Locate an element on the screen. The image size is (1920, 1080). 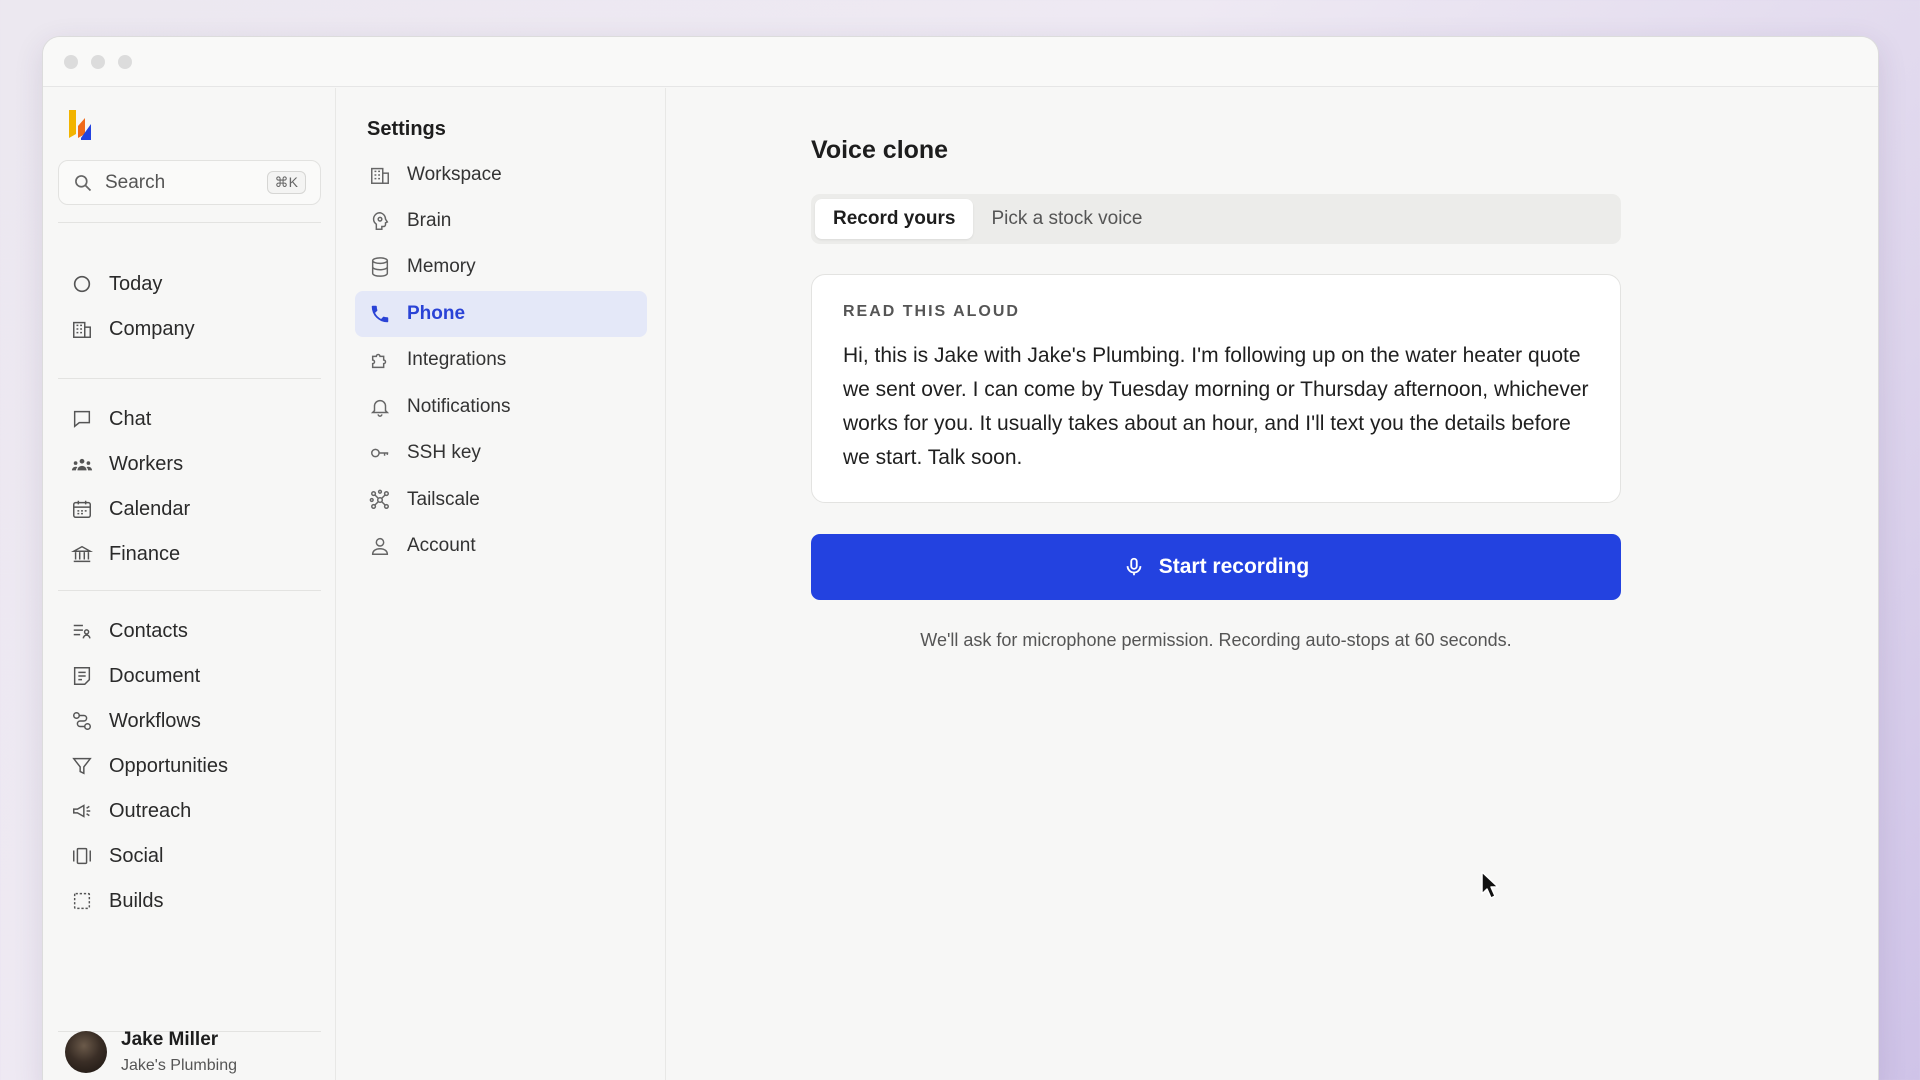
search-label: Search is located at coordinates (135, 182).